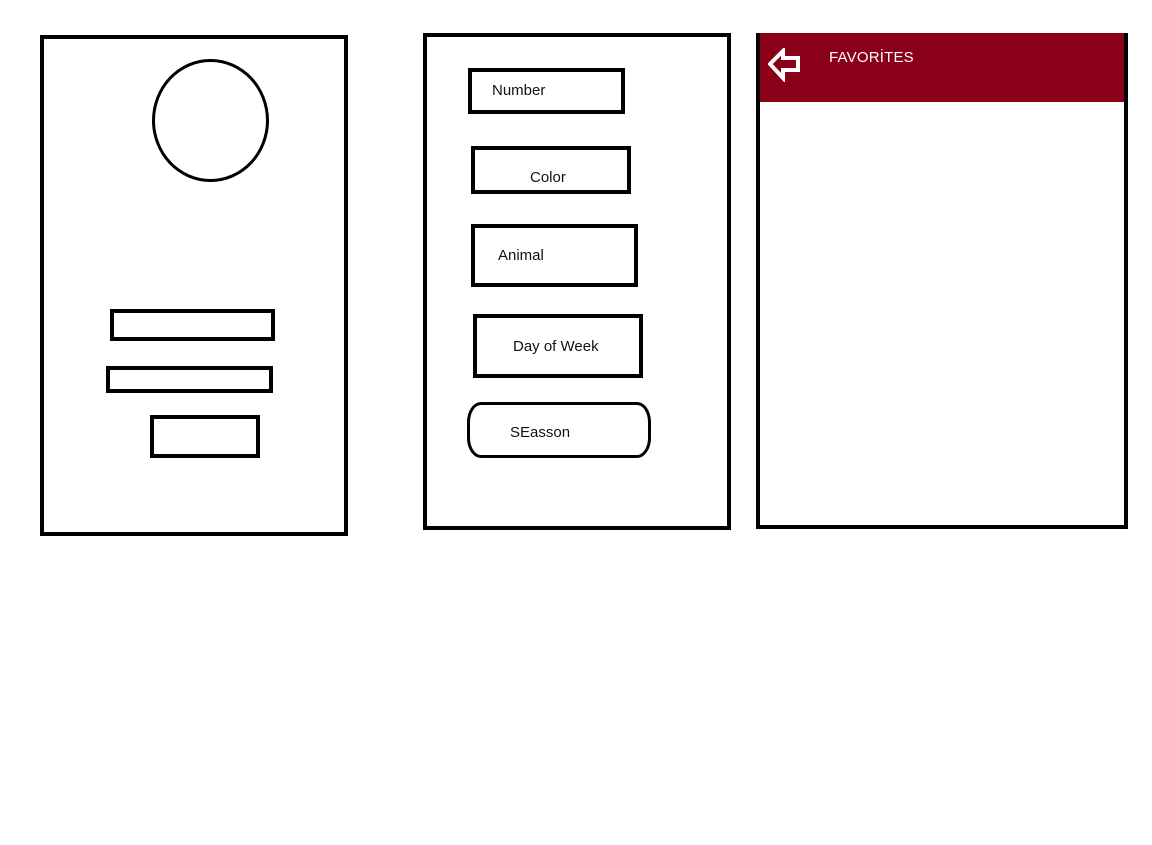 The image size is (1152, 845). I want to click on category-label: Animal, so click(521, 255).